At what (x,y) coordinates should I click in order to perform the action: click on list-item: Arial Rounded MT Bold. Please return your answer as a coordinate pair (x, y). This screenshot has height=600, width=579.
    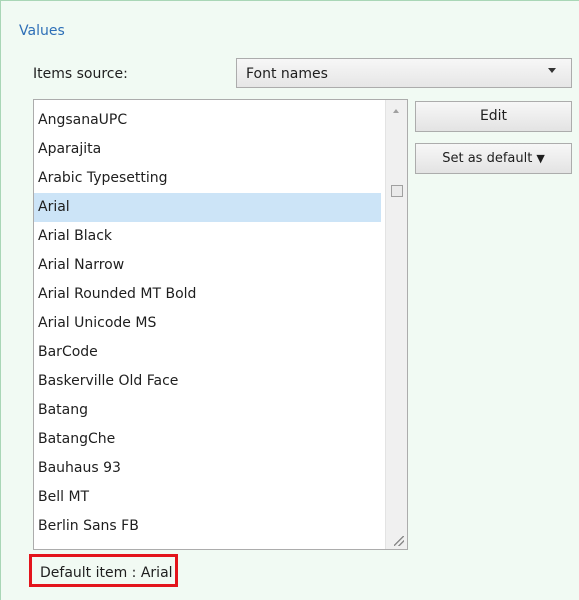
    Looking at the image, I should click on (207, 294).